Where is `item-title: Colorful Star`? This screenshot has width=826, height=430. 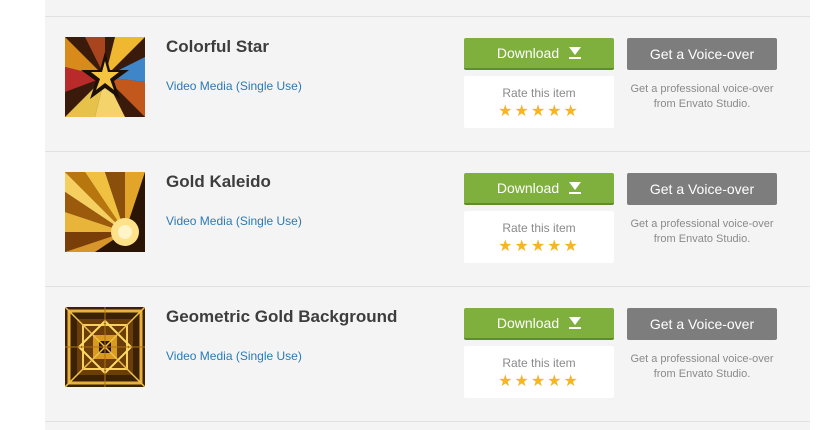 item-title: Colorful Star is located at coordinates (217, 47).